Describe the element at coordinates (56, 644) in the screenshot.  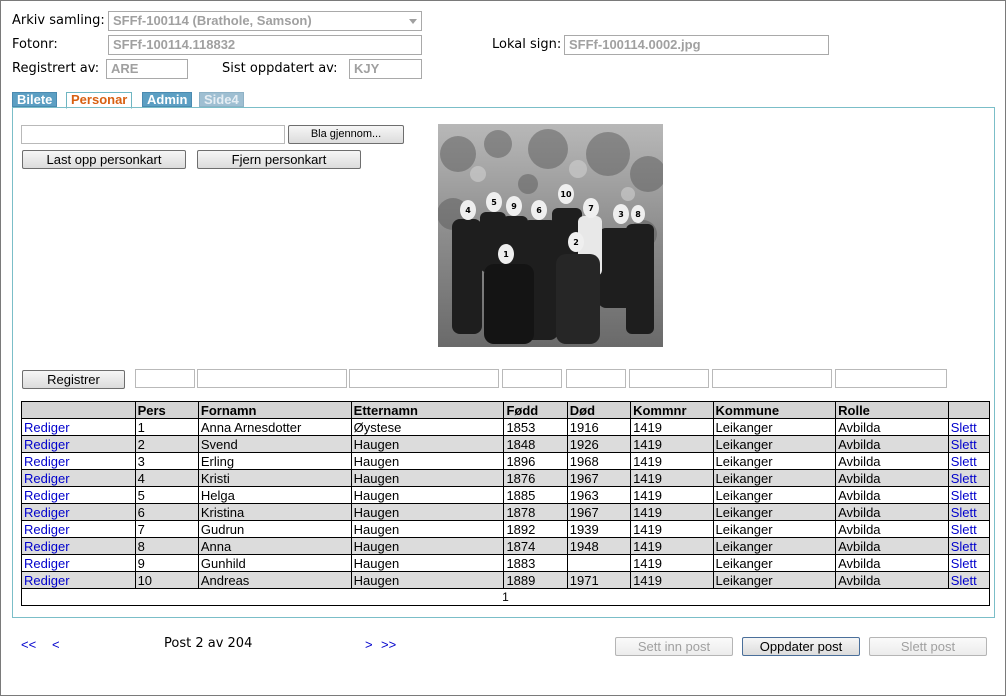
I see `prev-page-link: <` at that location.